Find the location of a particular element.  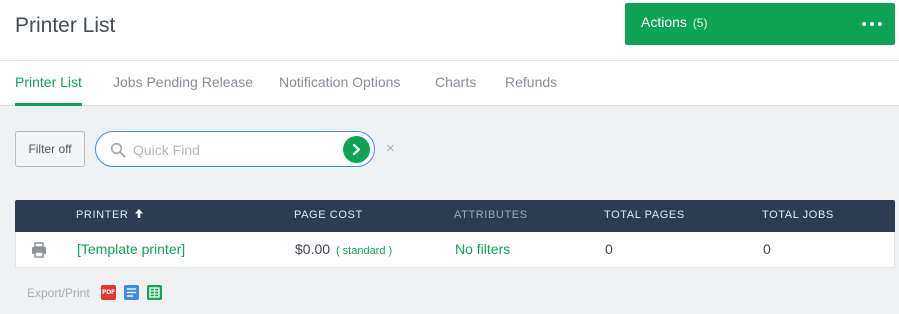

printer-name-link: [Template printer] is located at coordinates (131, 249).